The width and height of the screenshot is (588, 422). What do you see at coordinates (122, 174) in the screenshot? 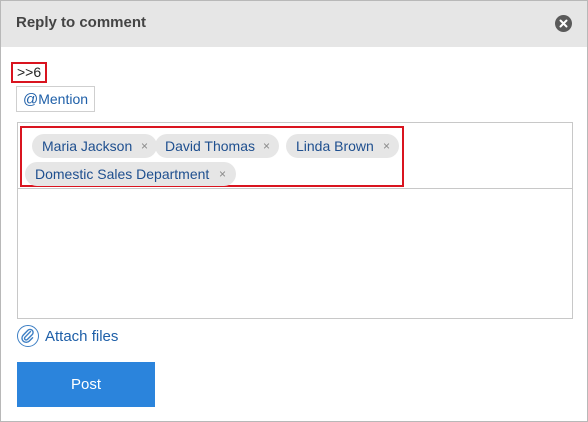
I see `mention-tag-label: Domestic Sales Department` at bounding box center [122, 174].